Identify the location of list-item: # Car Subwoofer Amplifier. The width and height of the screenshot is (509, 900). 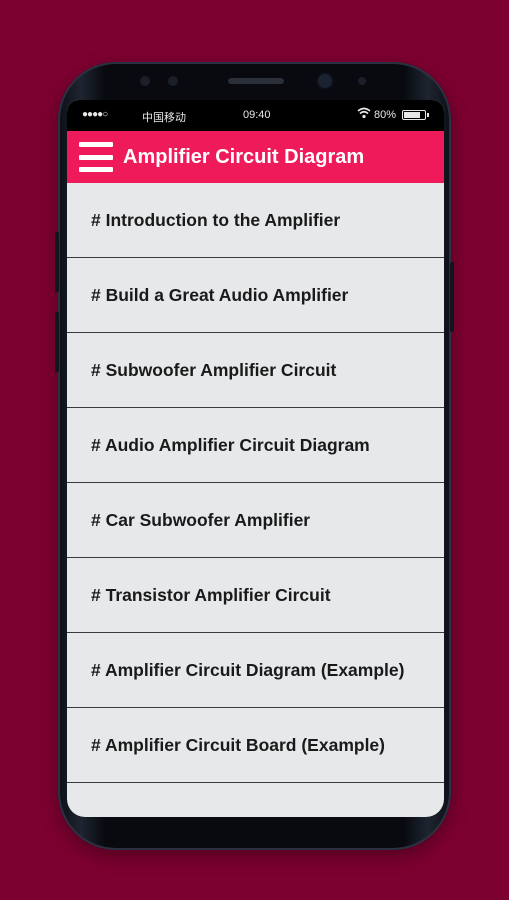
(255, 520).